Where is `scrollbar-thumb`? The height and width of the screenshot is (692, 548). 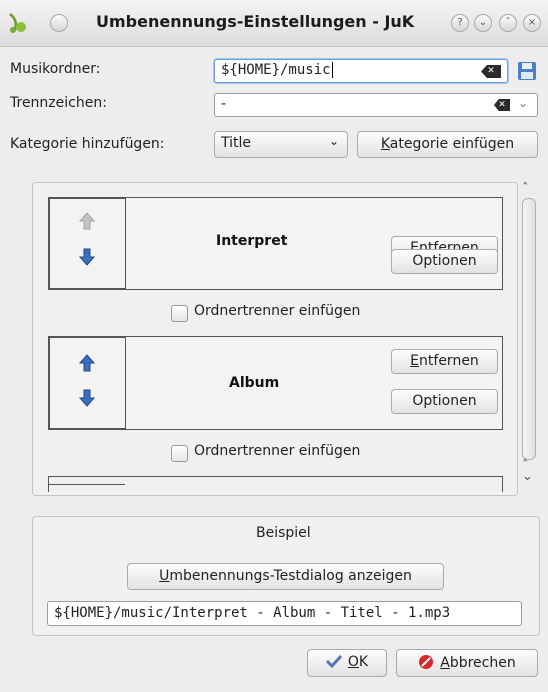 scrollbar-thumb is located at coordinates (529, 329).